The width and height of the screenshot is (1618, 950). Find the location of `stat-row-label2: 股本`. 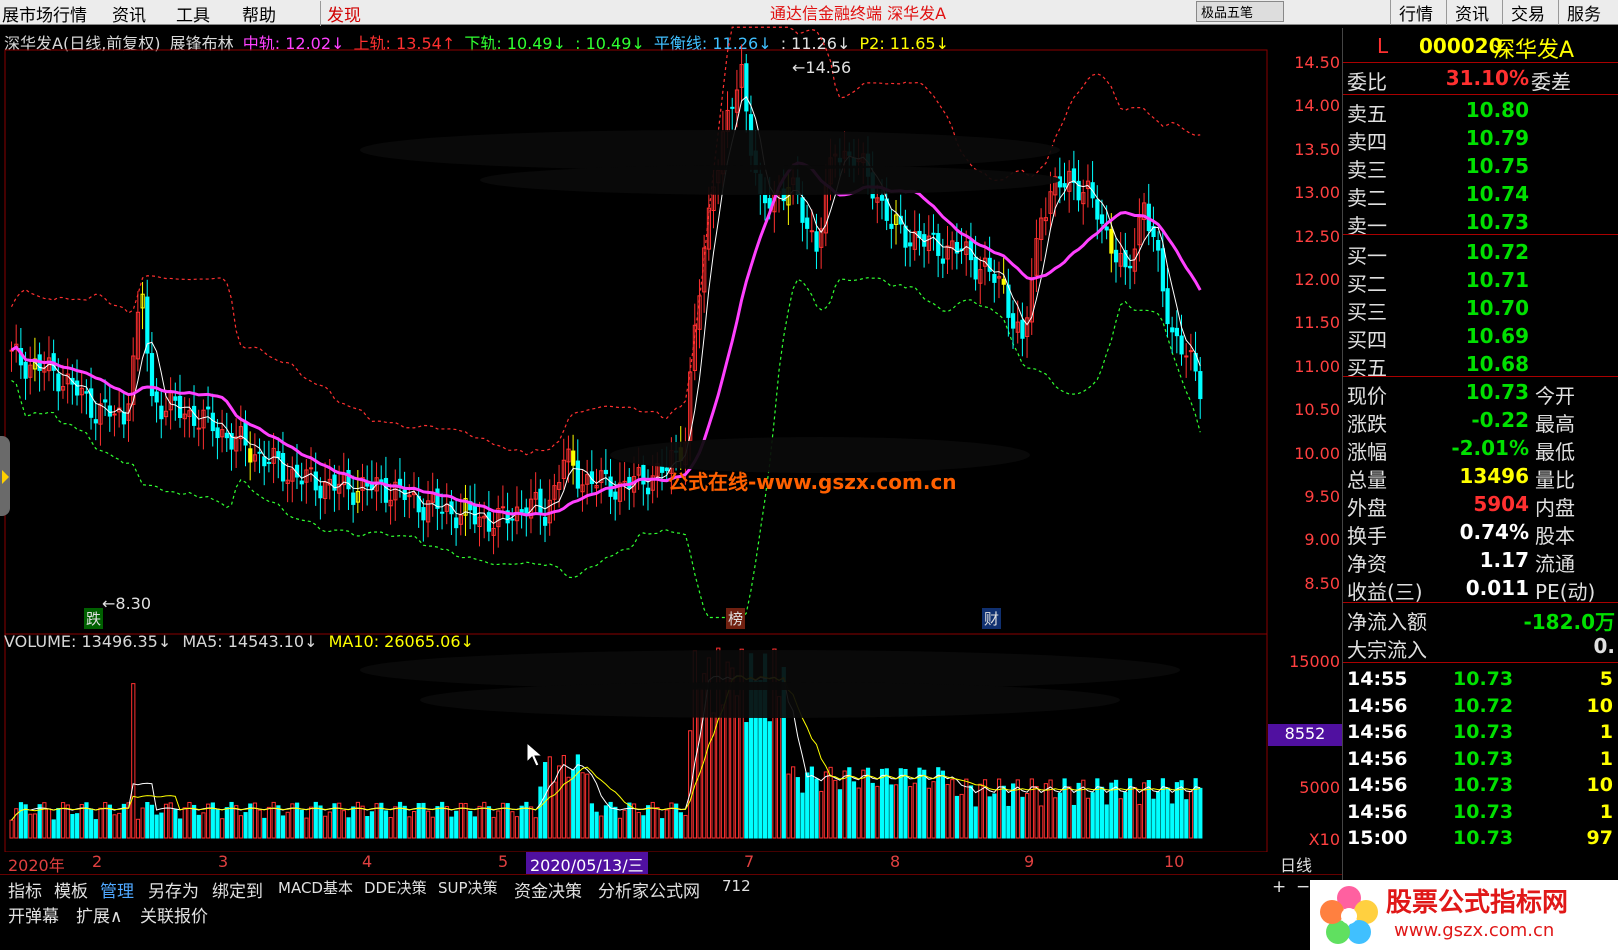

stat-row-label2: 股本 is located at coordinates (1555, 536).